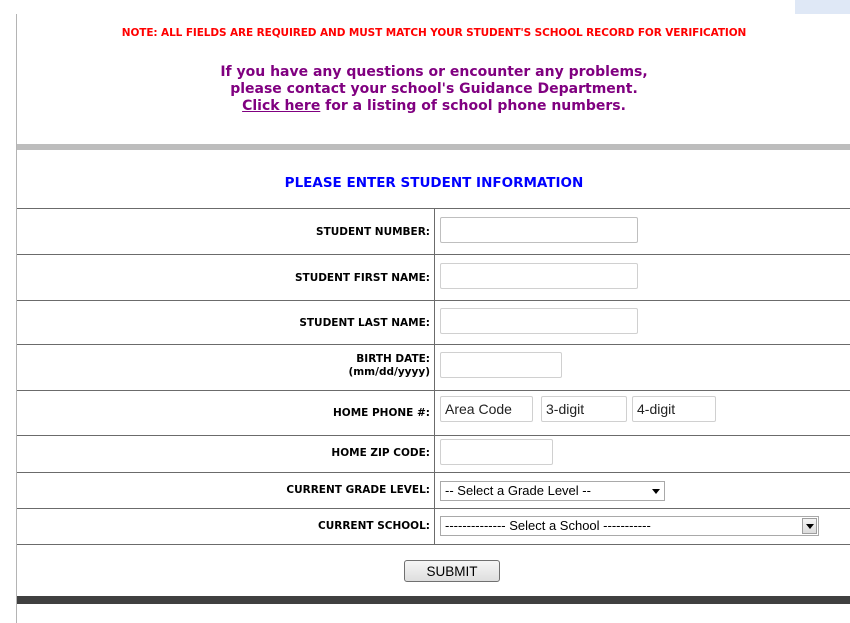  I want to click on first-name-input, so click(539, 276).